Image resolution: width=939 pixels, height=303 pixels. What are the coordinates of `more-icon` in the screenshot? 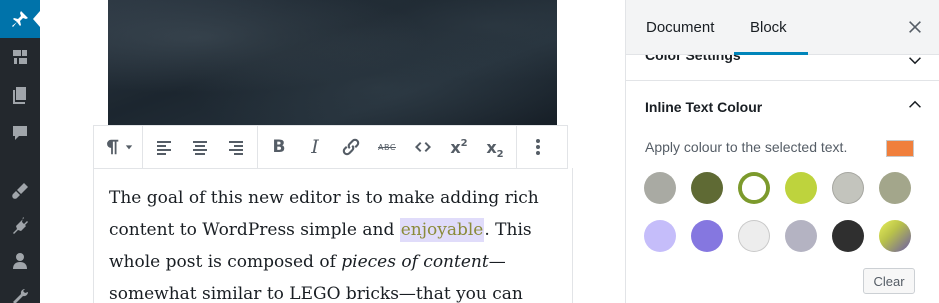 It's located at (538, 147).